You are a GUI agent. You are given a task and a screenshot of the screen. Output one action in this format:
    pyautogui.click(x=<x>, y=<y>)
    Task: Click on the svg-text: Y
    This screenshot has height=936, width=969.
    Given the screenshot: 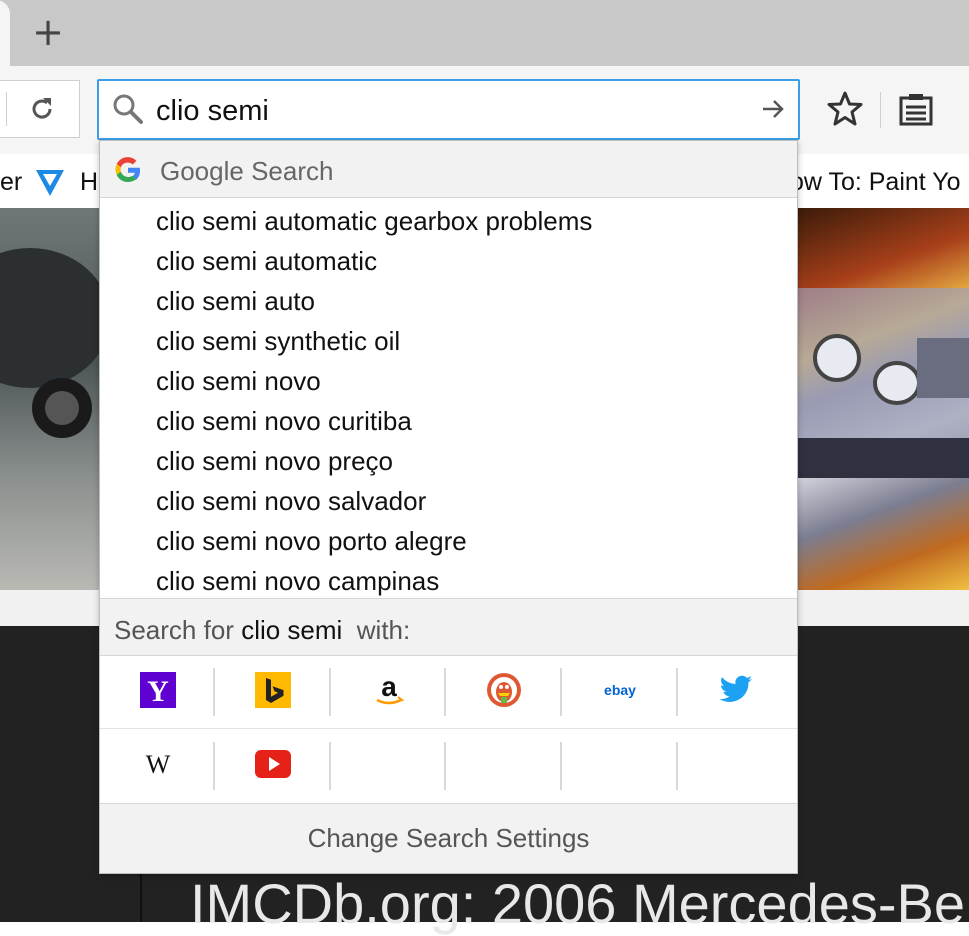 What is the action you would take?
    pyautogui.click(x=158, y=691)
    